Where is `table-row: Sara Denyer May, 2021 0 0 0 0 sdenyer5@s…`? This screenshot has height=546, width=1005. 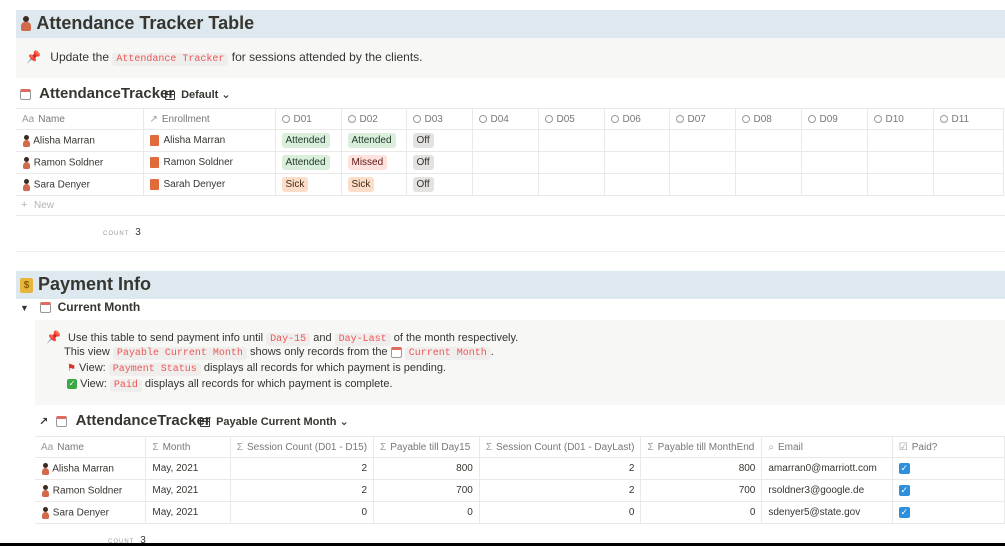 table-row: Sara Denyer May, 2021 0 0 0 0 sdenyer5@s… is located at coordinates (520, 512).